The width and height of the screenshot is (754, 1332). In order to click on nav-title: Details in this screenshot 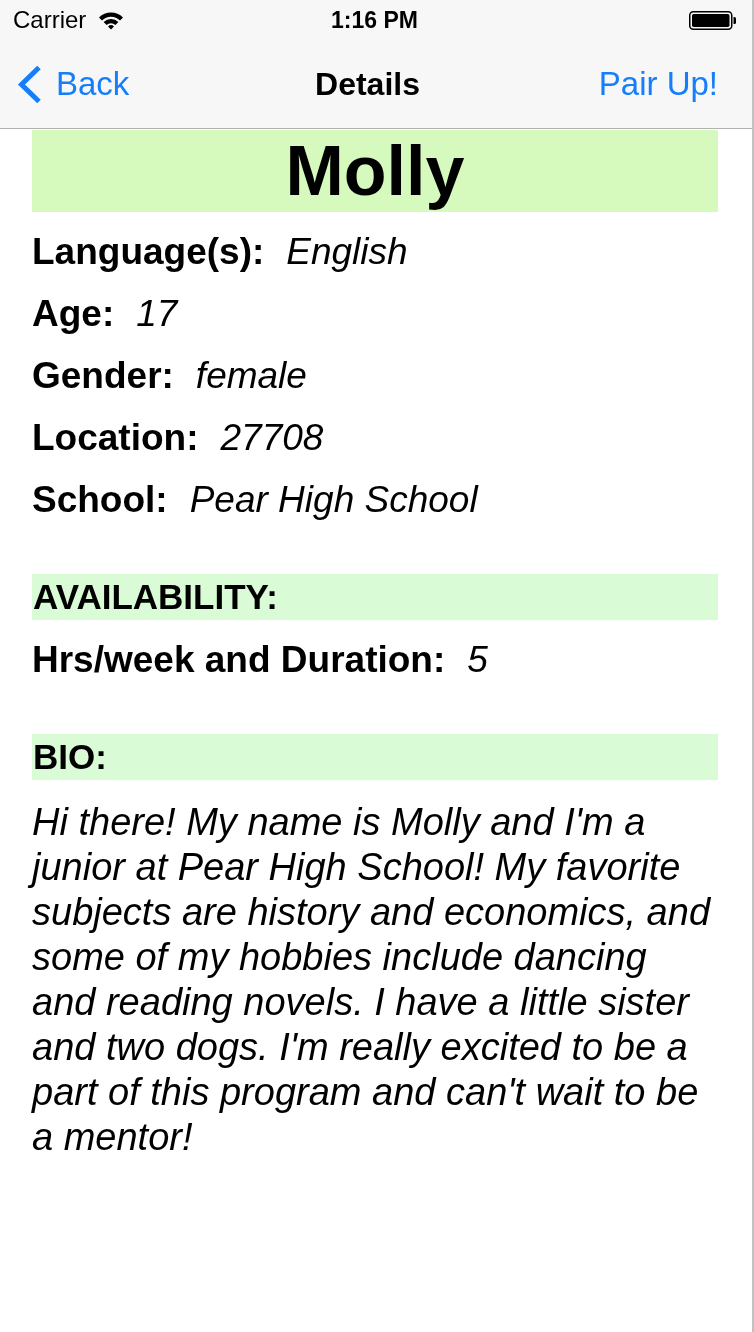, I will do `click(367, 84)`.